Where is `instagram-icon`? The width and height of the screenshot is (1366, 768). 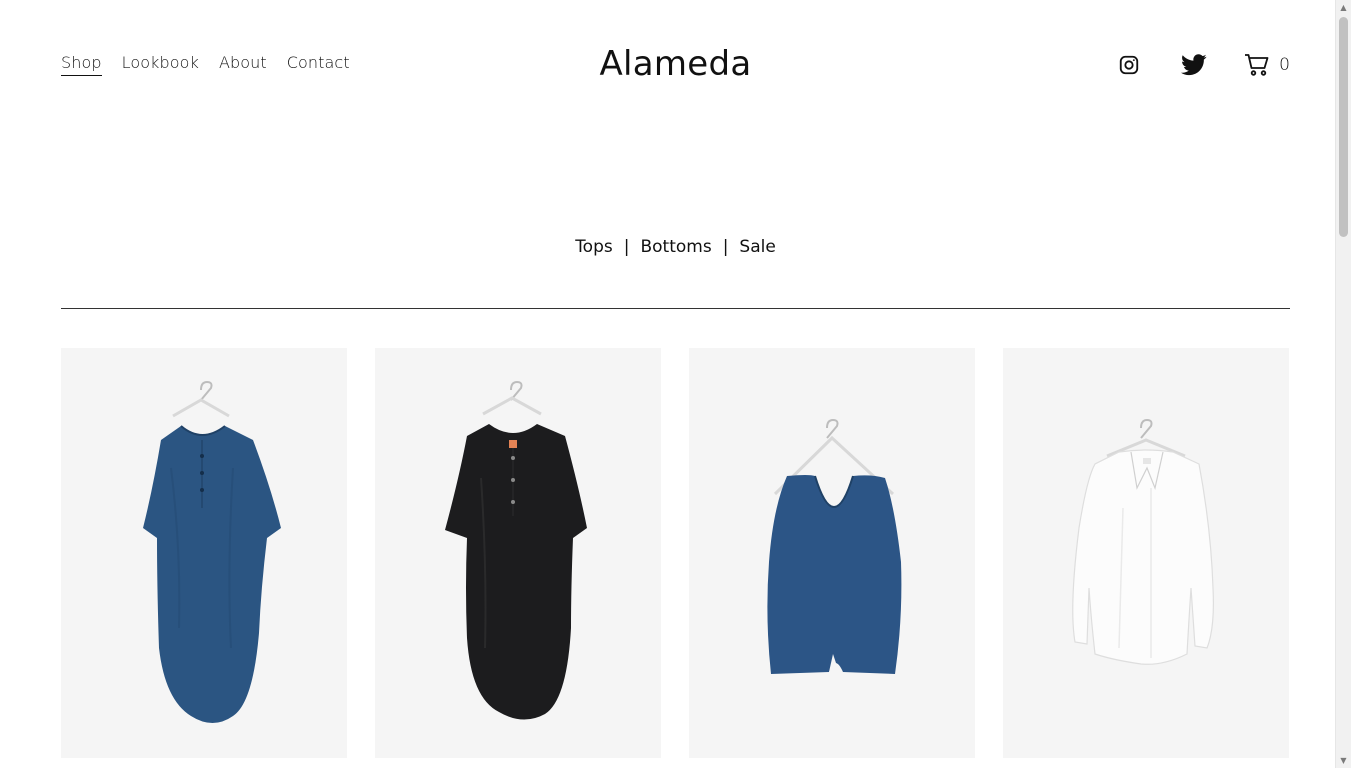 instagram-icon is located at coordinates (1129, 65).